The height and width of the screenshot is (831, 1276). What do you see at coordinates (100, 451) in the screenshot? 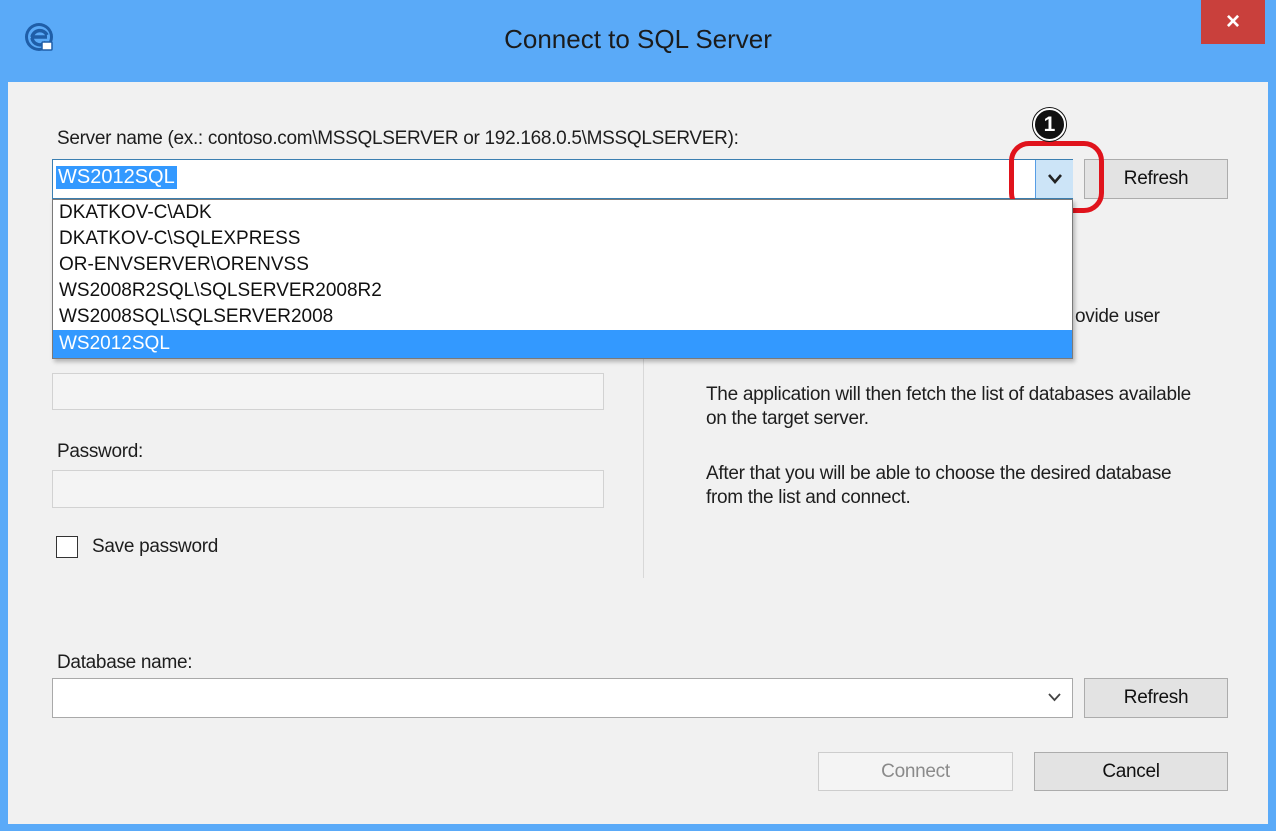
I see `password-label: Password:` at bounding box center [100, 451].